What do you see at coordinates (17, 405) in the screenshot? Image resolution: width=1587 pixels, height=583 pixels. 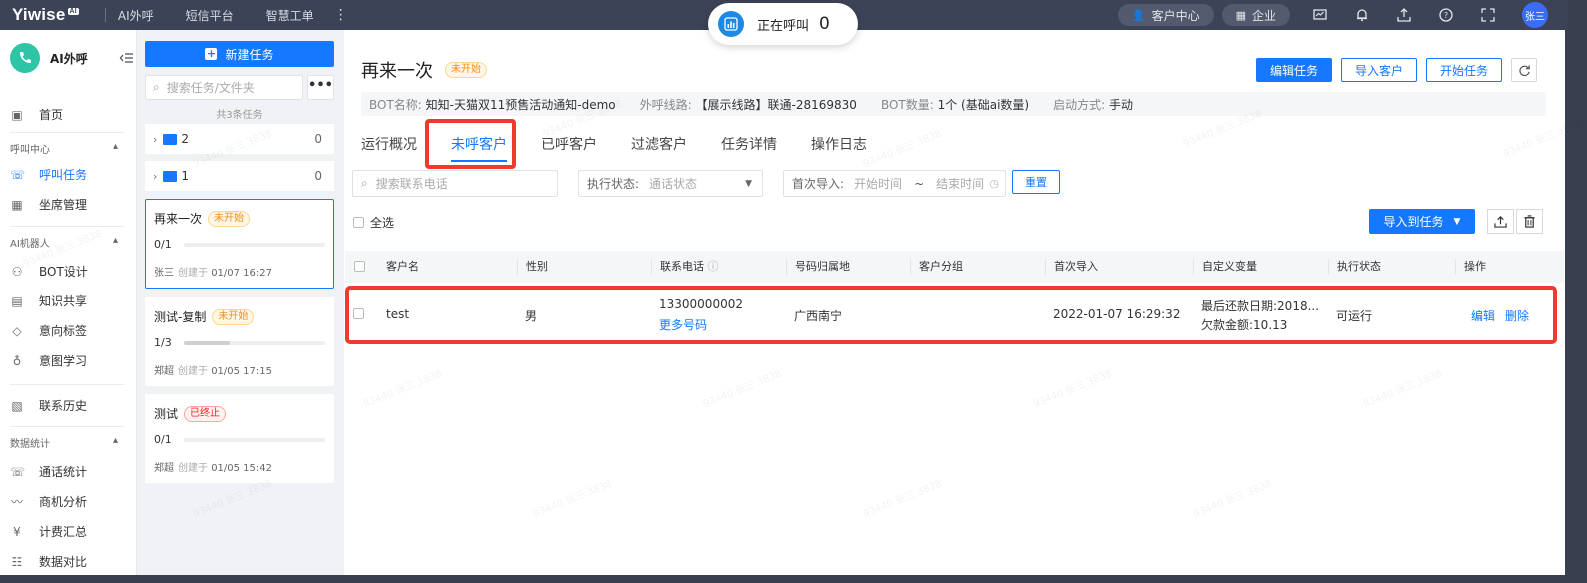 I see `history-icon: ▧` at bounding box center [17, 405].